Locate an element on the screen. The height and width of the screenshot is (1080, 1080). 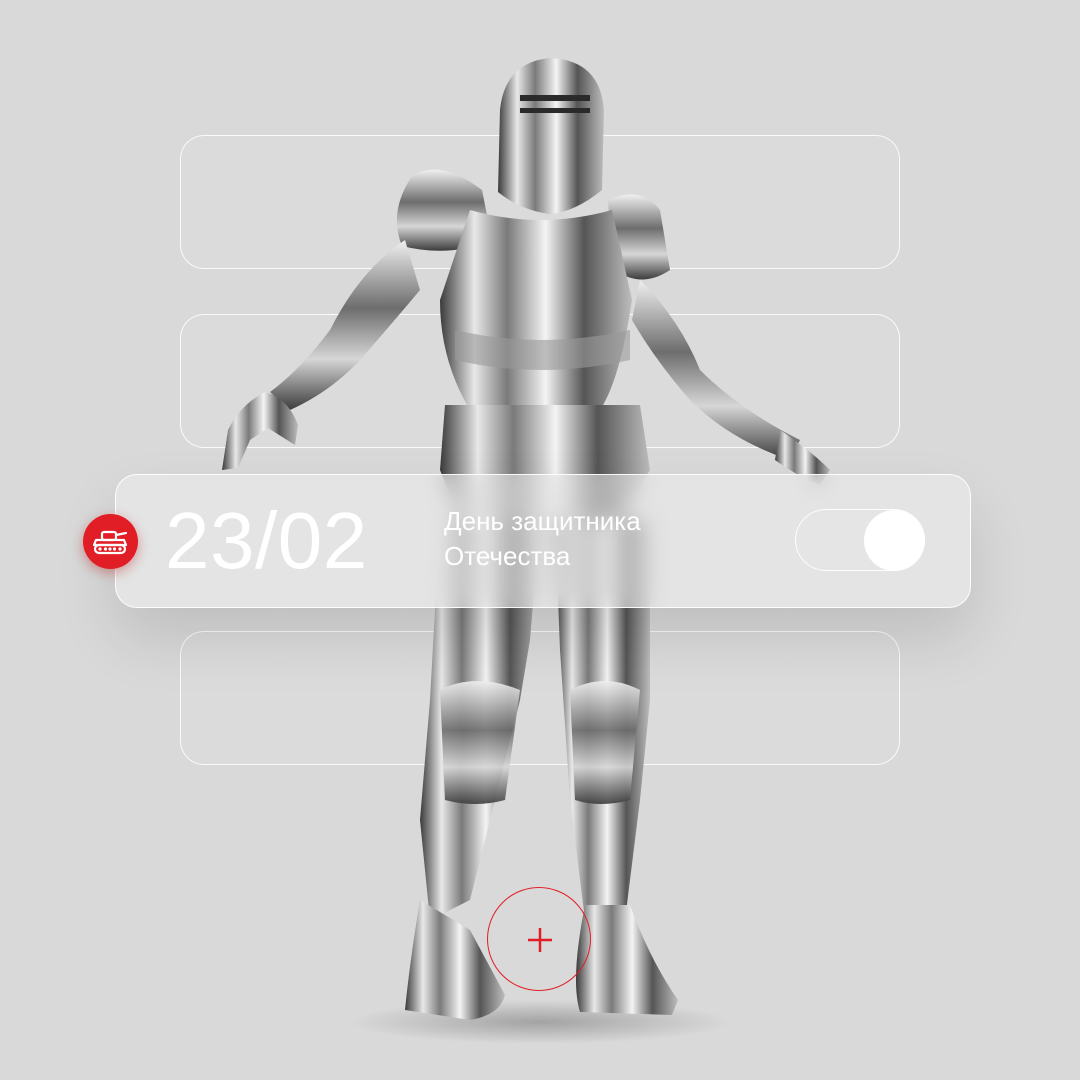
holiday-title: День защитника Отечества is located at coordinates (542, 539).